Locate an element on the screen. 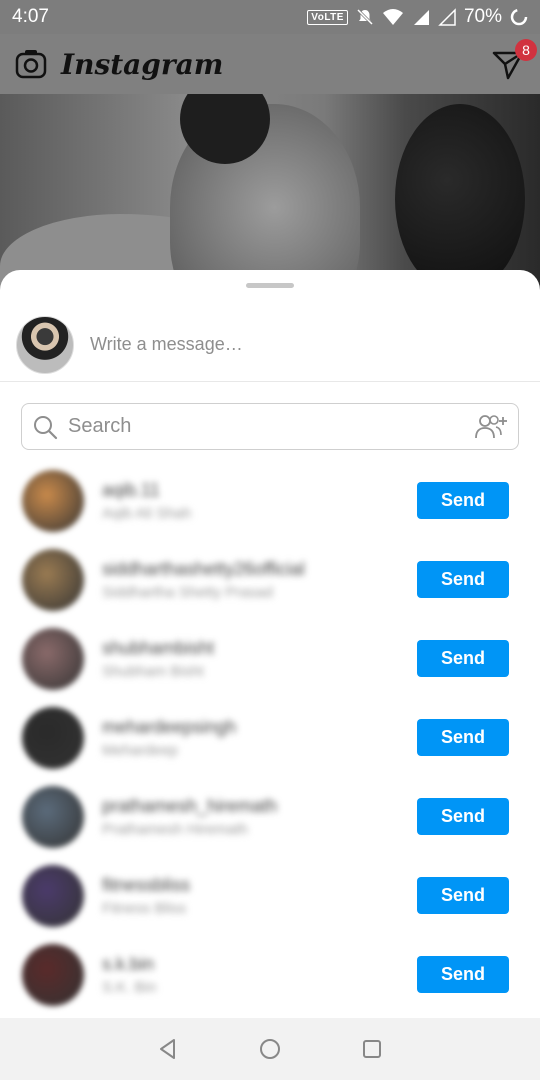  search-icon is located at coordinates (46, 427).